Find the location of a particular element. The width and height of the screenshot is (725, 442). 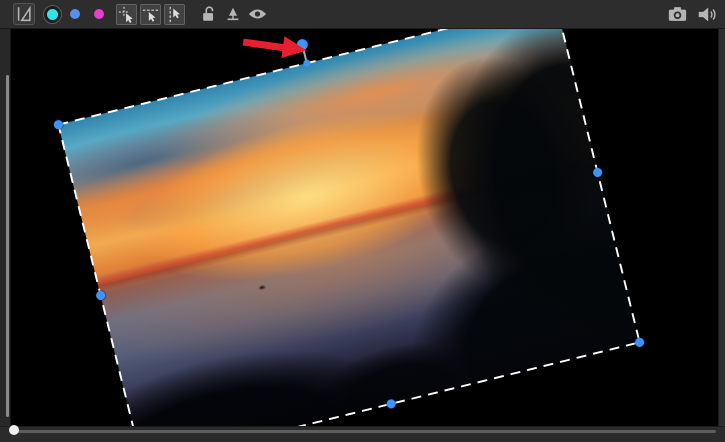

left-scrollbar-track is located at coordinates (5, 227).